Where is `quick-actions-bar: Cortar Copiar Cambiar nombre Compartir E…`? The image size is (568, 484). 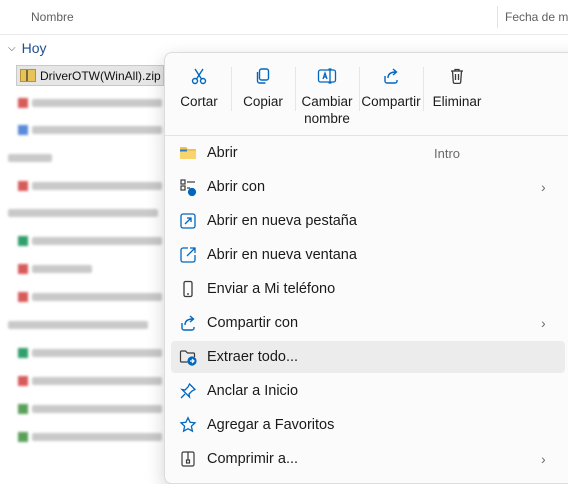
quick-actions-bar: Cortar Copiar Cambiar nombre Compartir E… is located at coordinates (366, 93).